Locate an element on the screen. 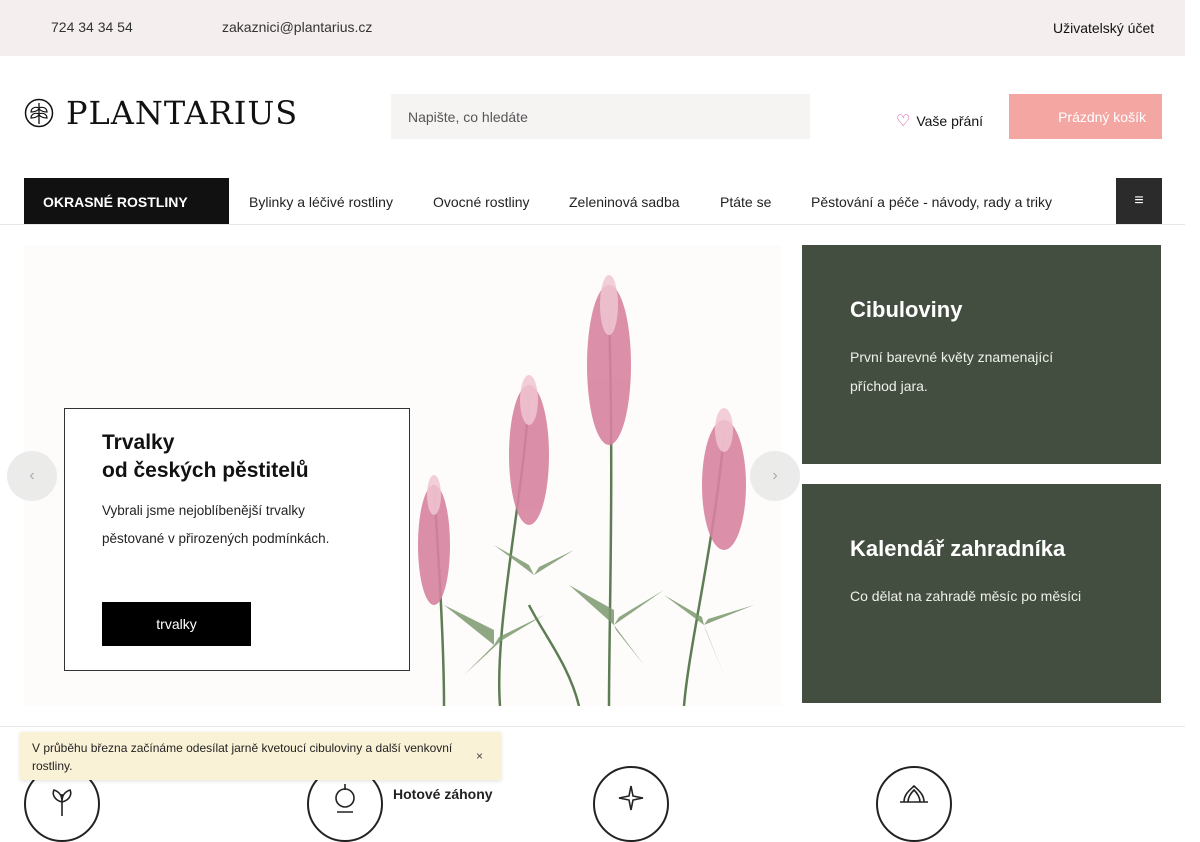 This screenshot has height=842, width=1200. nav-item-okrasne-rostliny: OKRASNÉ ROSTLINY is located at coordinates (126, 201).